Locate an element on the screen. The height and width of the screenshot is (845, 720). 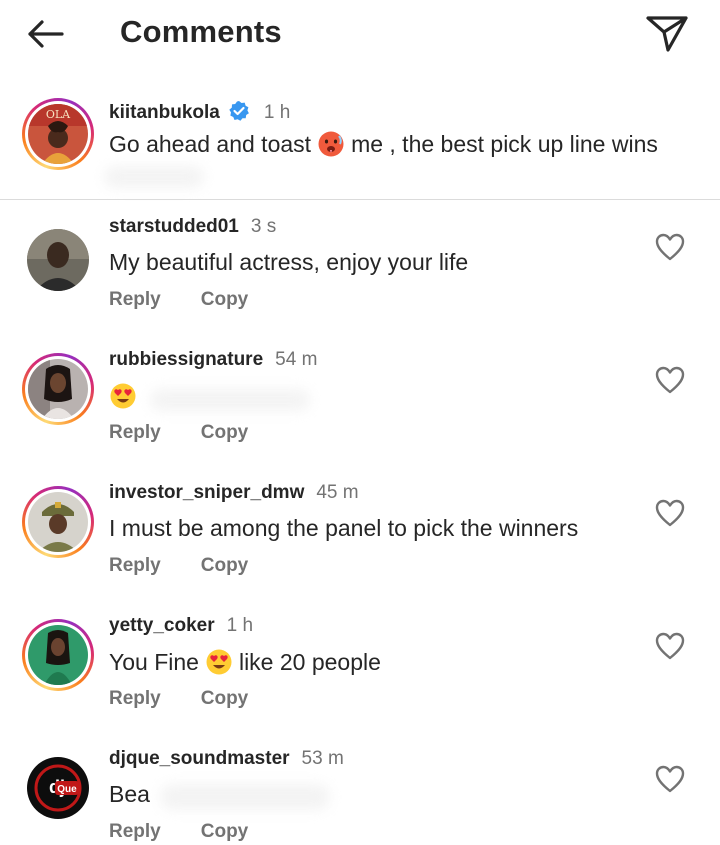
caption-username: kiitanbukola is located at coordinates (164, 113).